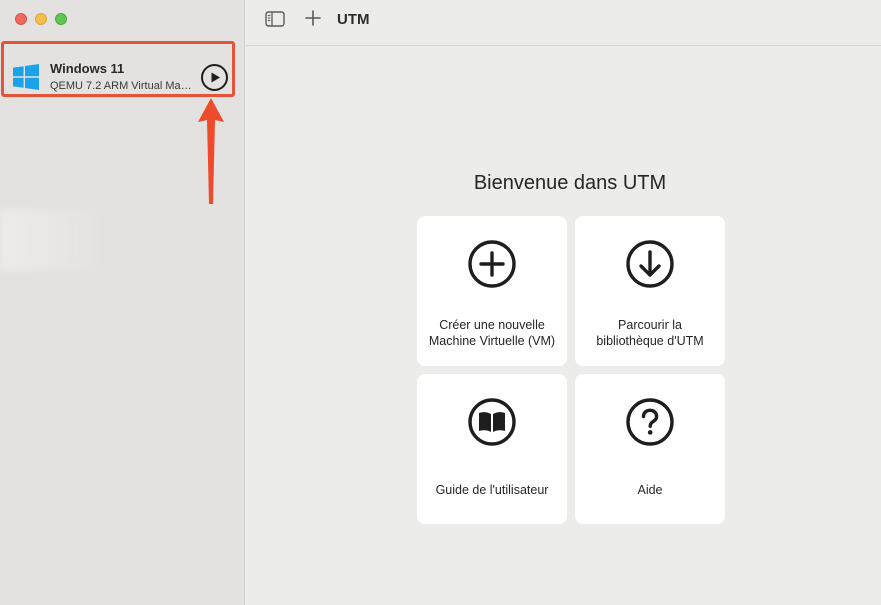  I want to click on play-button, so click(214, 77).